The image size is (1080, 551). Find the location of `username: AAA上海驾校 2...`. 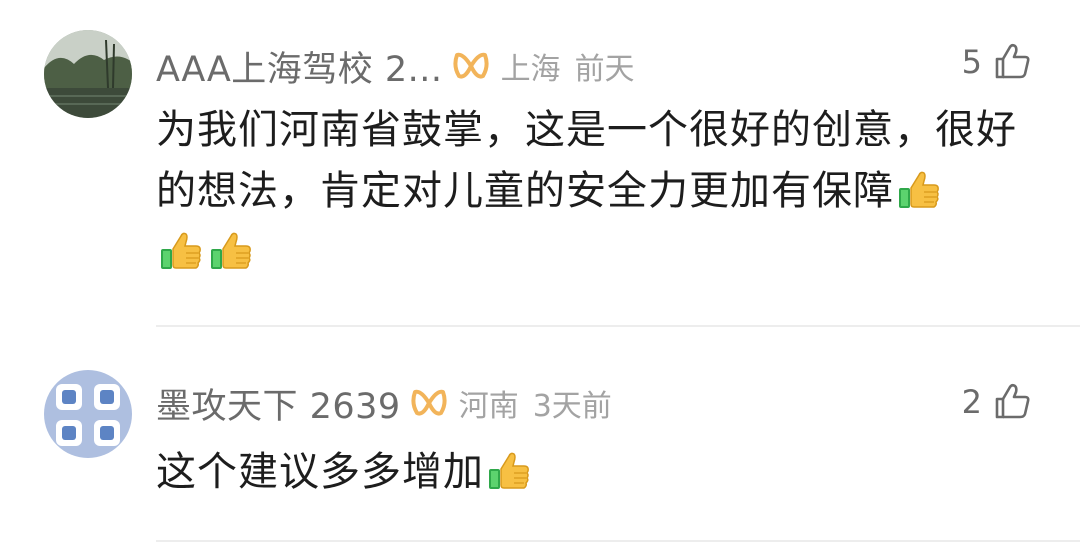

username: AAA上海驾校 2... is located at coordinates (299, 66).